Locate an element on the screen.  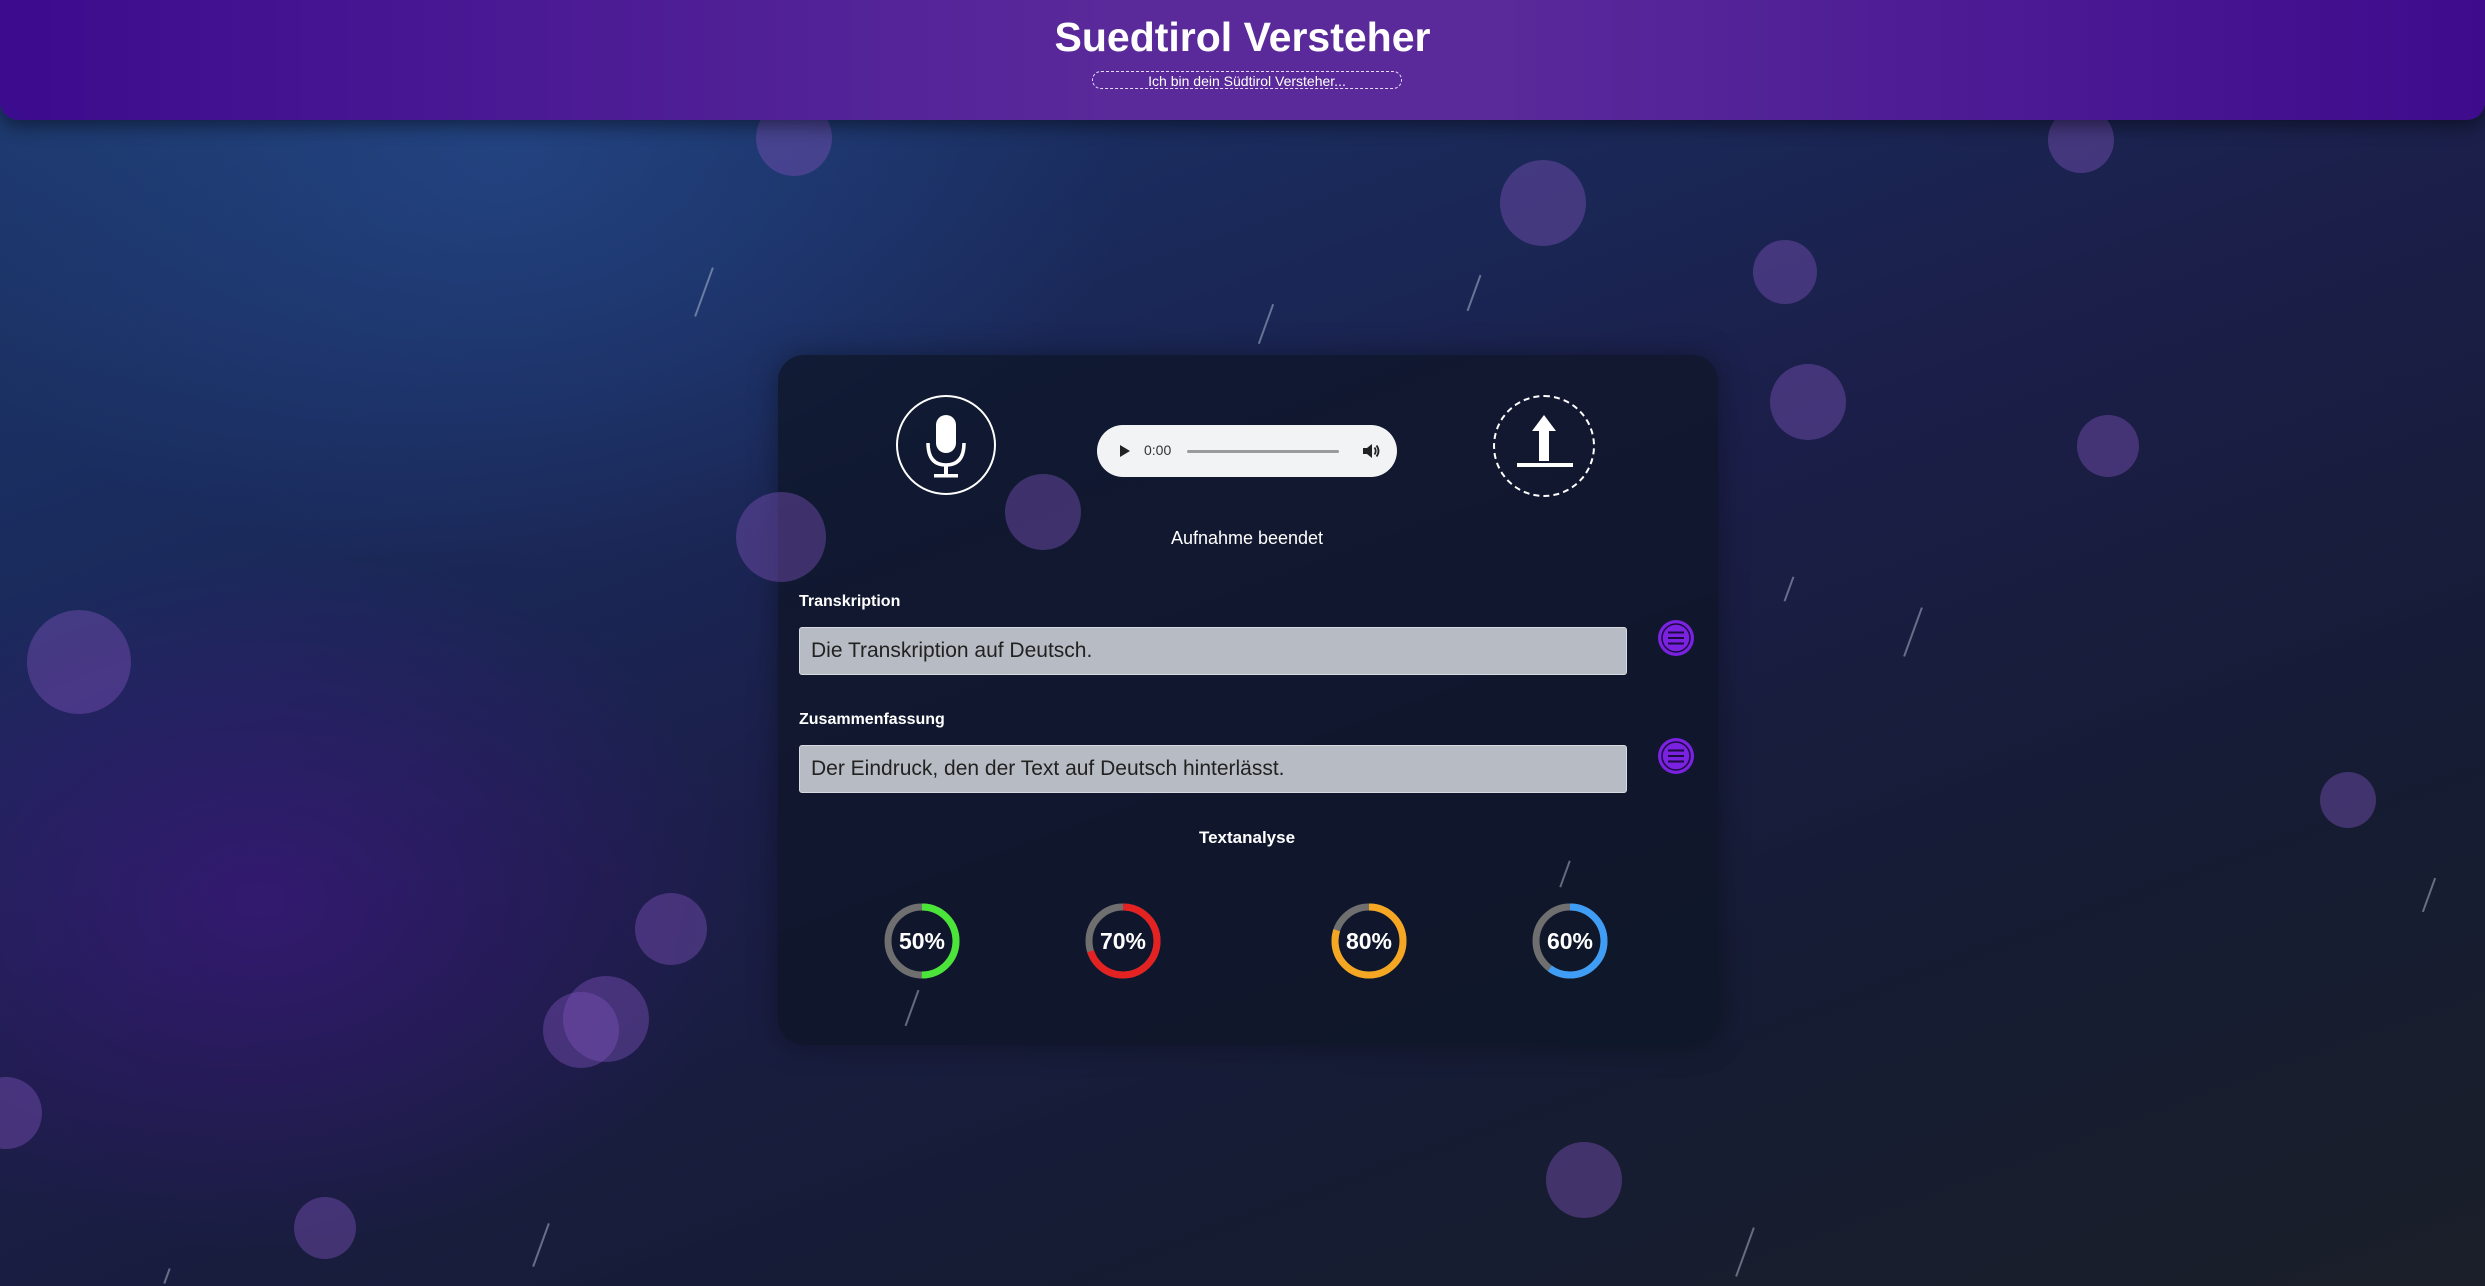
upload-icon is located at coordinates (1545, 441).